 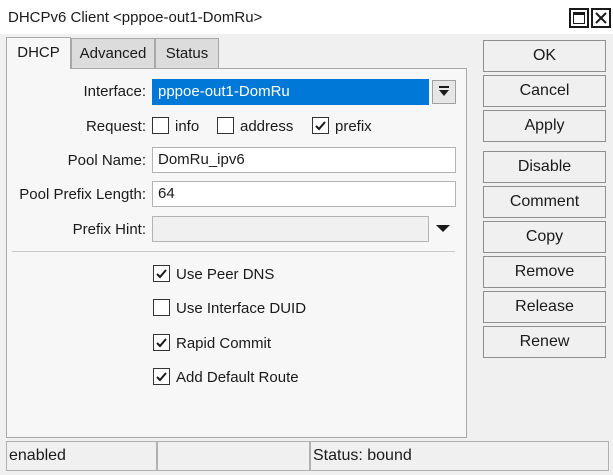 What do you see at coordinates (306, 17) in the screenshot?
I see `title-bar: DHCPv6 Client <pppoe-out1-DomRu>` at bounding box center [306, 17].